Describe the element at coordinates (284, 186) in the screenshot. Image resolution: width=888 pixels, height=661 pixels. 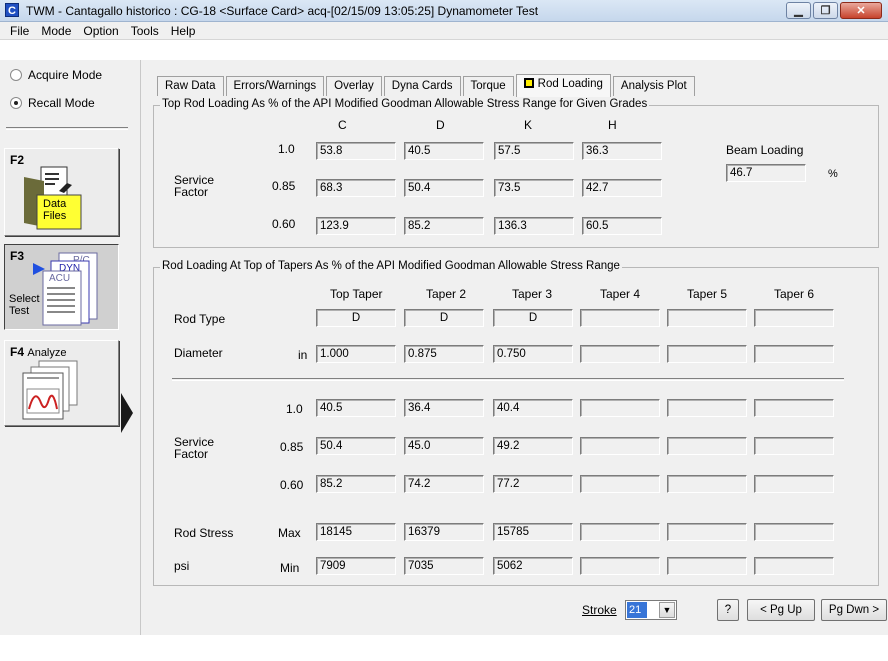
I see `sf-row-label: 0.85` at that location.